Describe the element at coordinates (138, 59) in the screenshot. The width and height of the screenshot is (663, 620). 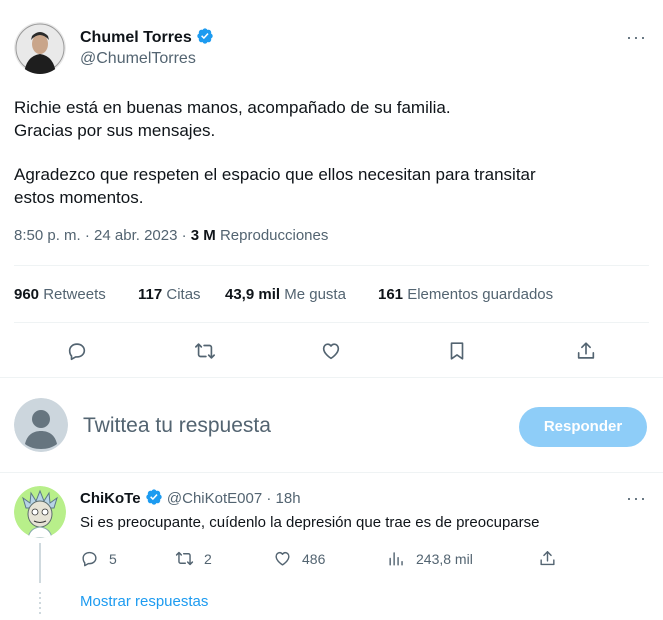
I see `author-handle: @ChumelTorres` at that location.